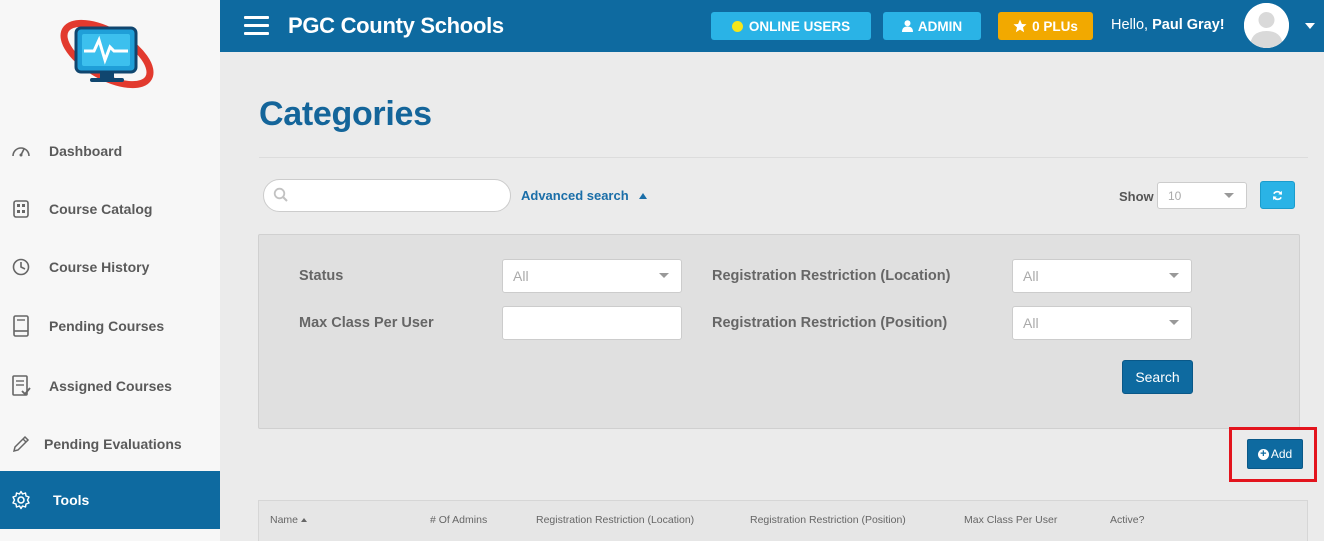  Describe the element at coordinates (21, 326) in the screenshot. I see `book-icon` at that location.